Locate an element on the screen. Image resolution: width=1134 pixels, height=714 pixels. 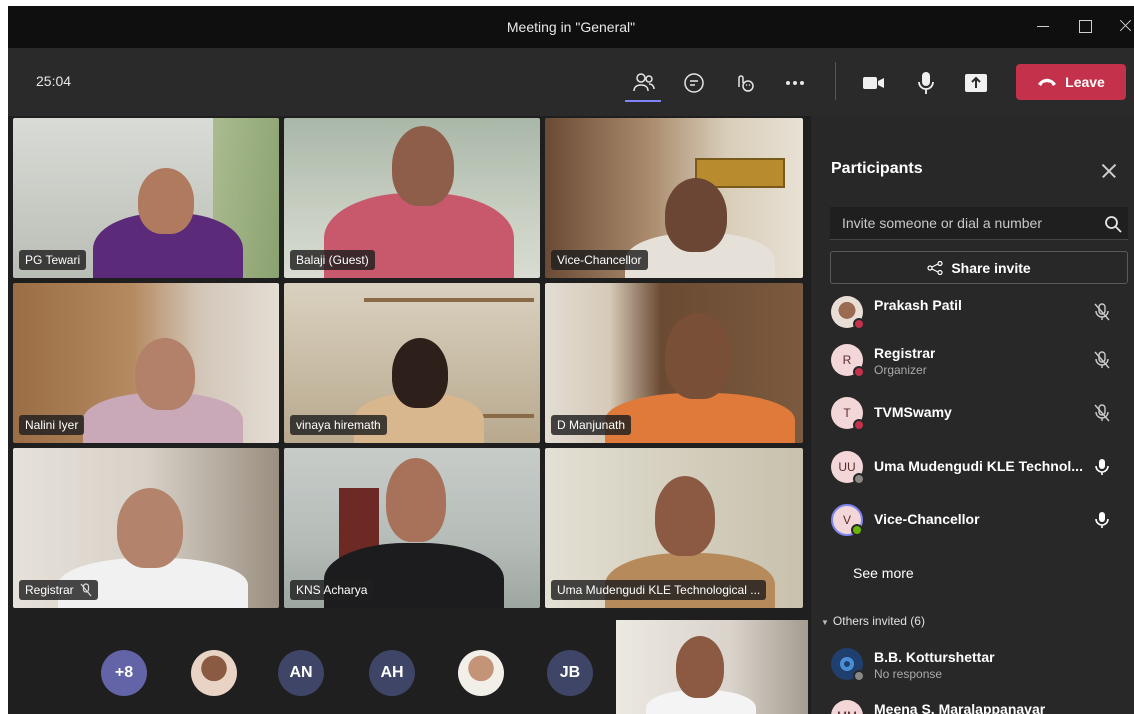
video-tile: Nalini Iyer is located at coordinates (146, 363).